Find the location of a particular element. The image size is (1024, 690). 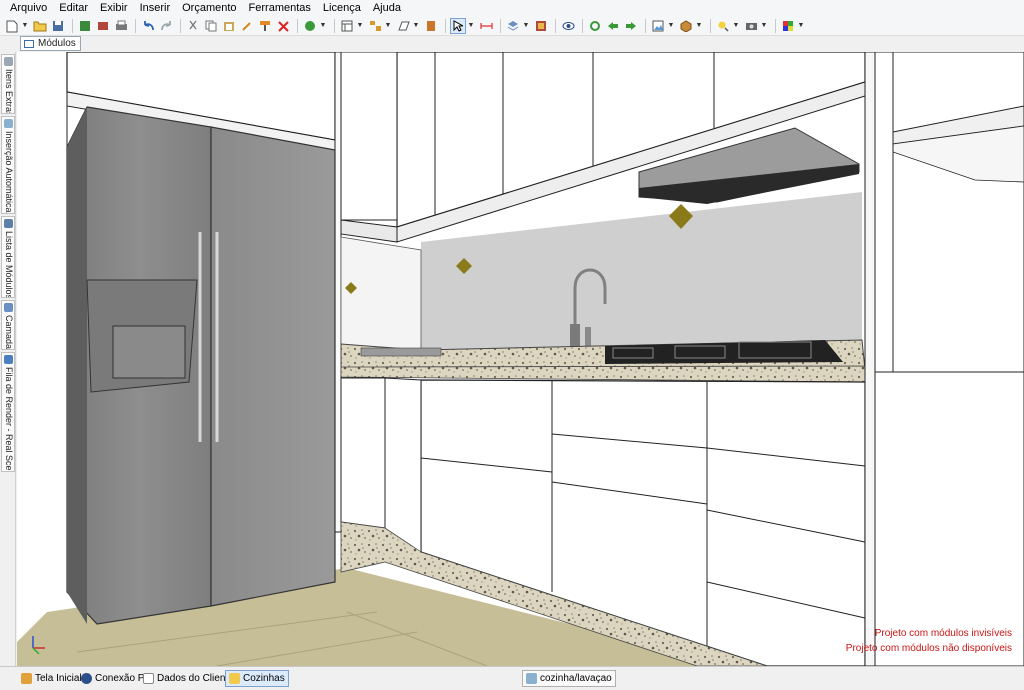

layout-dropdown-icon: ▼ is located at coordinates (360, 26).